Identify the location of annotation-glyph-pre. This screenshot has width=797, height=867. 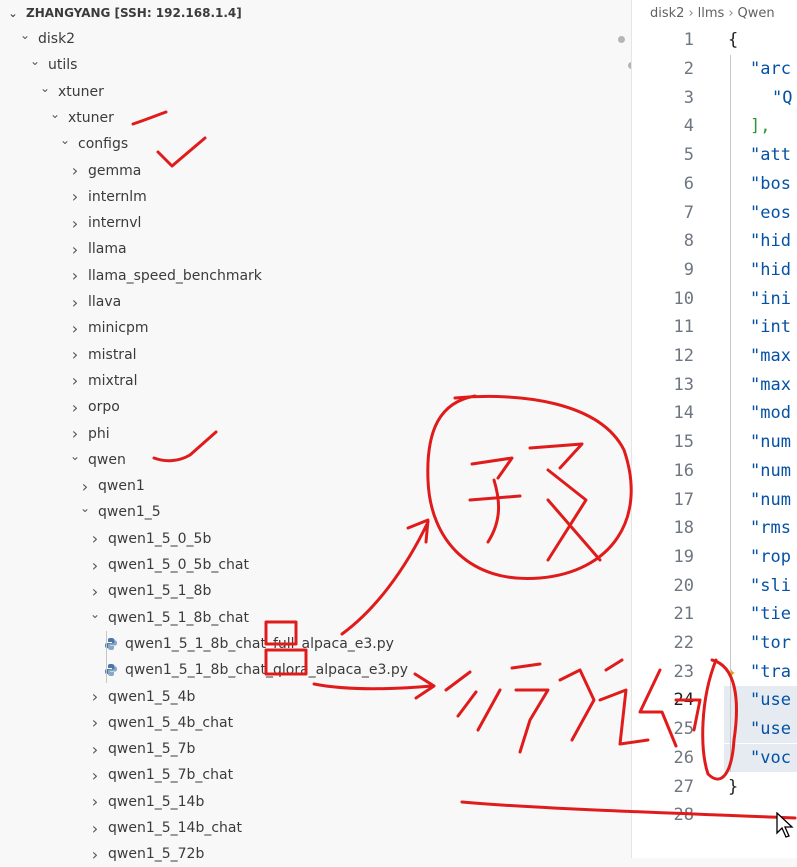
(535, 502).